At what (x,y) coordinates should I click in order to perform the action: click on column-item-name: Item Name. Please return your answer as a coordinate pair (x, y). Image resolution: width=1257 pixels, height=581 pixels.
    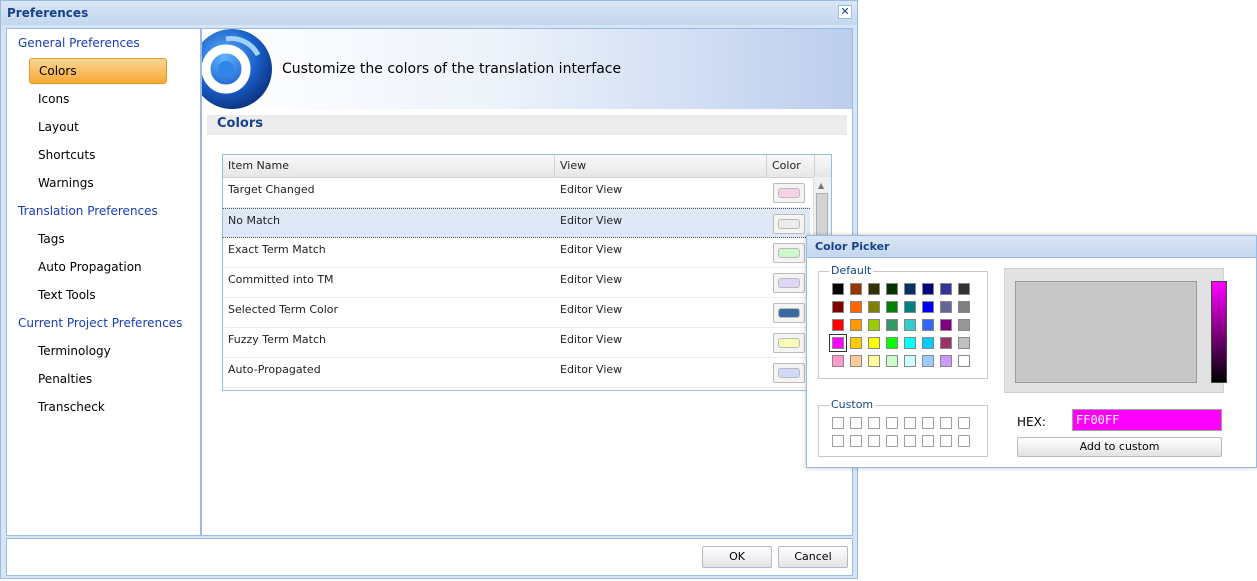
    Looking at the image, I should click on (389, 166).